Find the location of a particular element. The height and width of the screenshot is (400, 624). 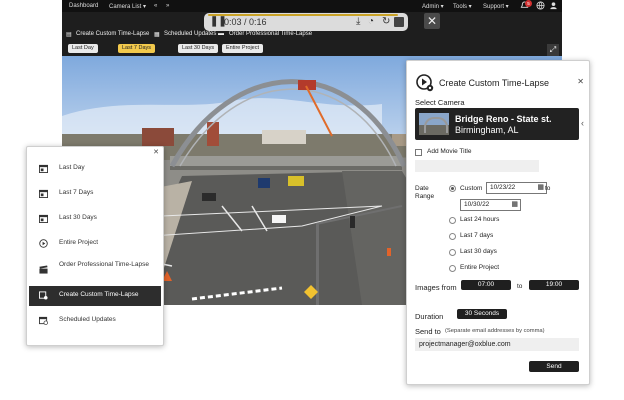

subbar-order-link: Order Professional Time-Lapse is located at coordinates (270, 34).